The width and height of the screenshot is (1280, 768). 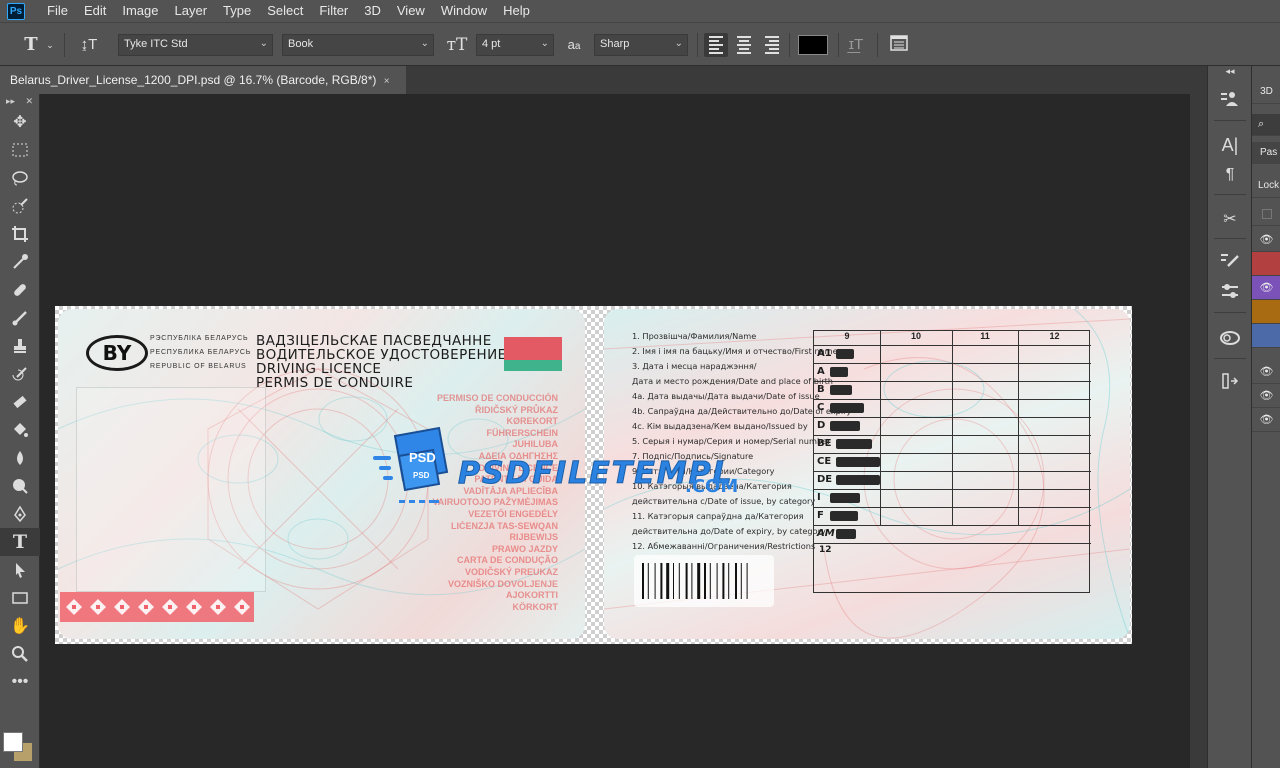 I want to click on paint-bucket-tool-icon, so click(x=20, y=430).